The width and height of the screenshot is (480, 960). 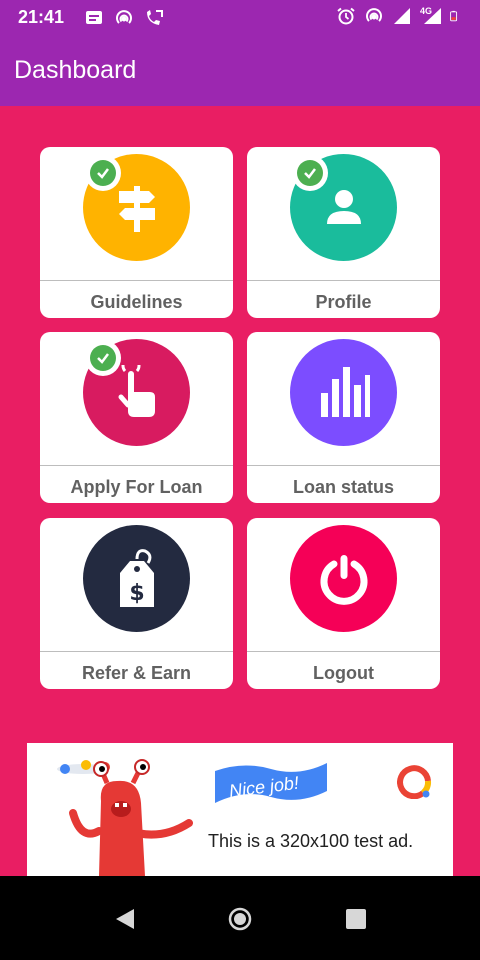 I want to click on navigation-bar, so click(x=240, y=918).